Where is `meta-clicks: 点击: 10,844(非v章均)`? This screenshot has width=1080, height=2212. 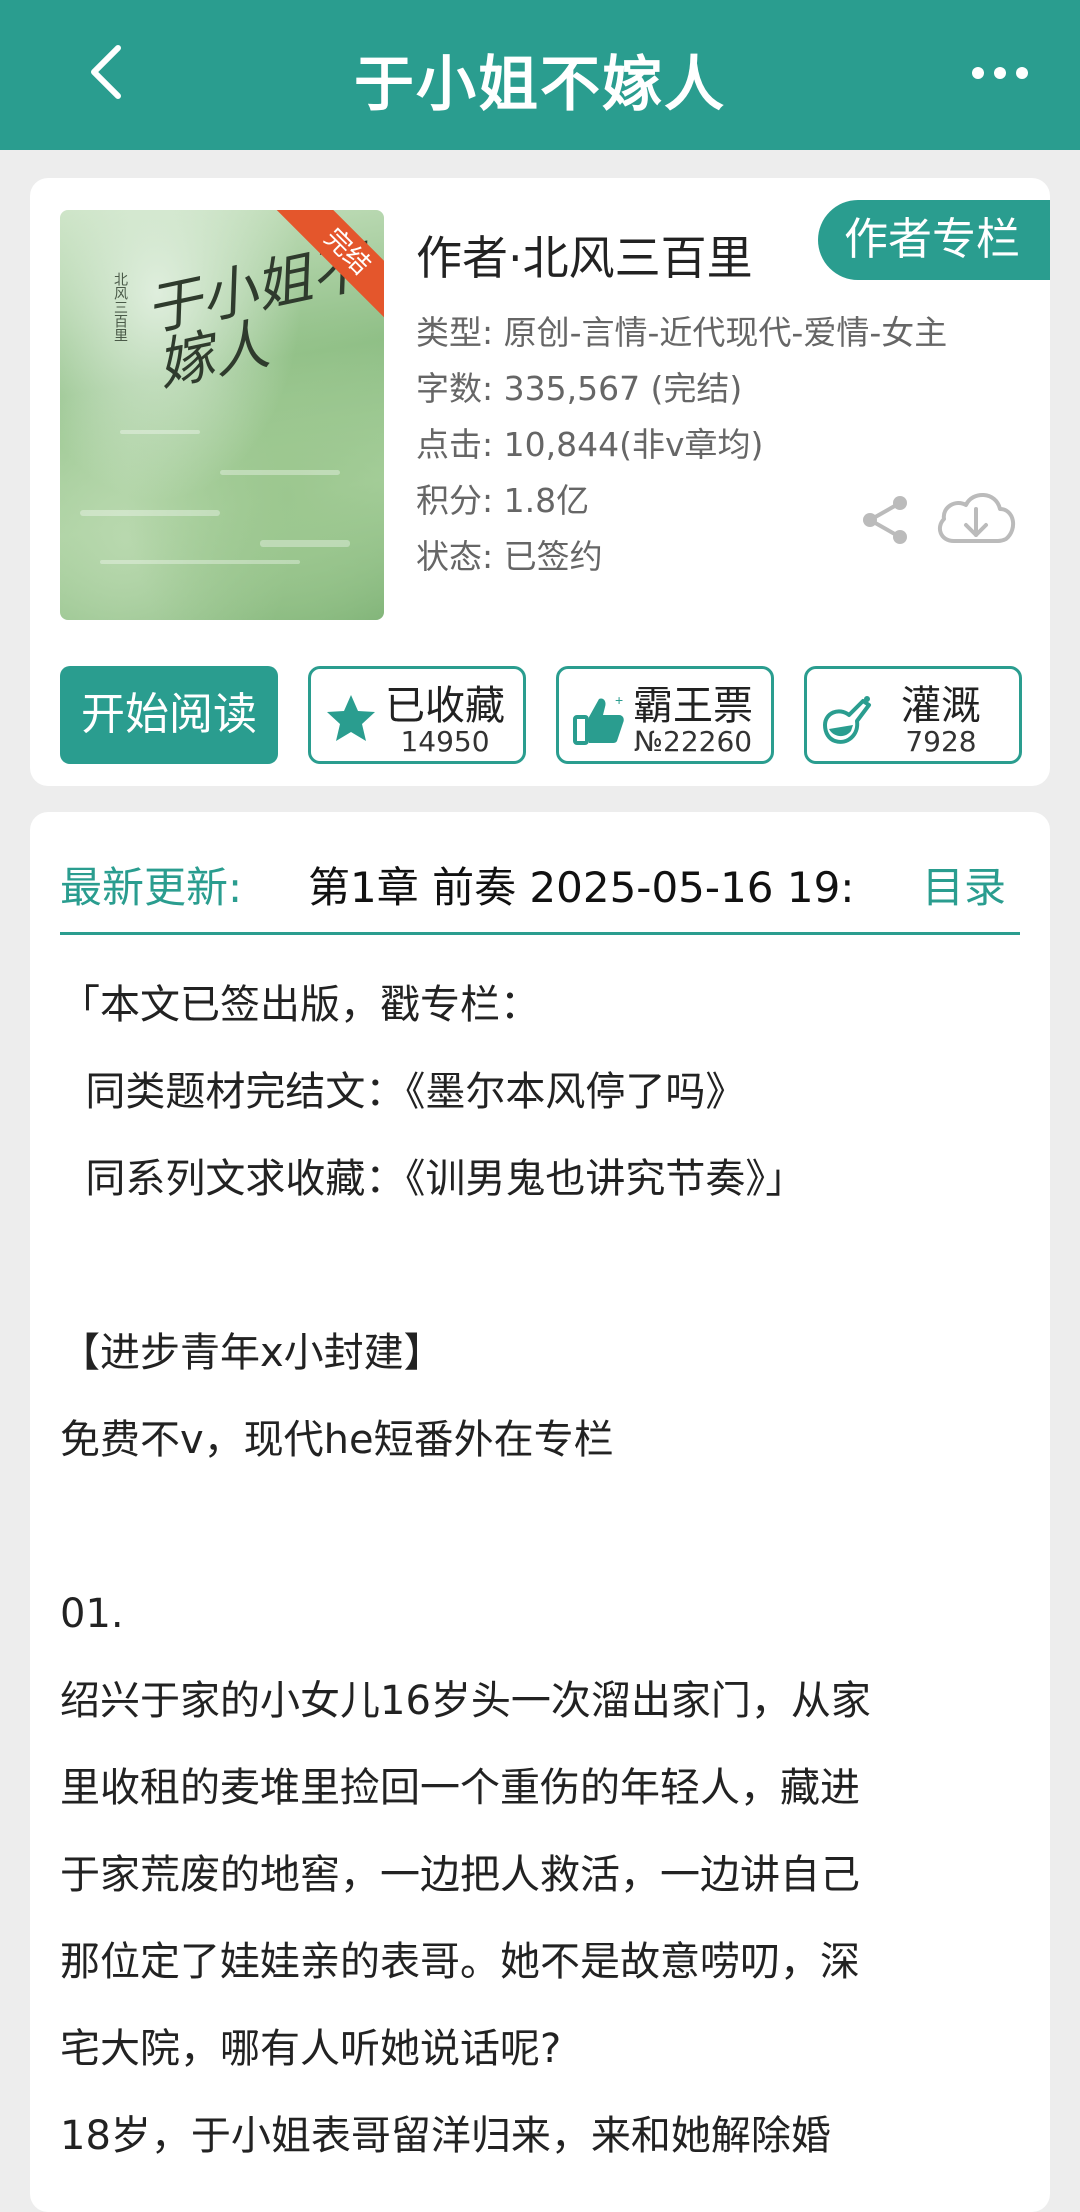 meta-clicks: 点击: 10,844(非v章均) is located at coordinates (590, 444).